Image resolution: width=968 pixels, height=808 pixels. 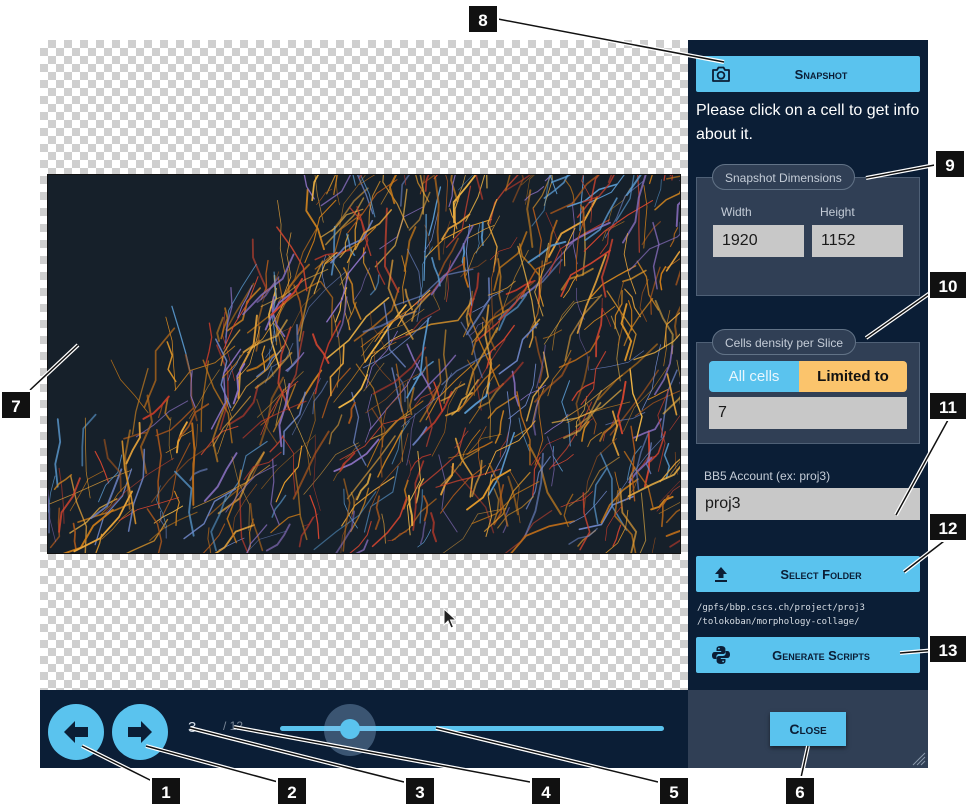 I want to click on width-input: 1920, so click(x=758, y=241).